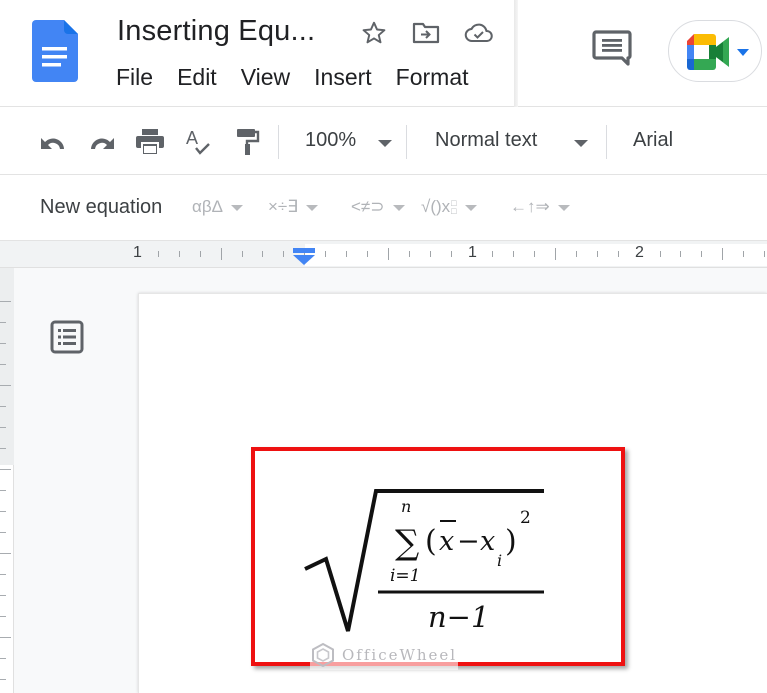 The image size is (767, 693). I want to click on menu-file: File, so click(134, 77).